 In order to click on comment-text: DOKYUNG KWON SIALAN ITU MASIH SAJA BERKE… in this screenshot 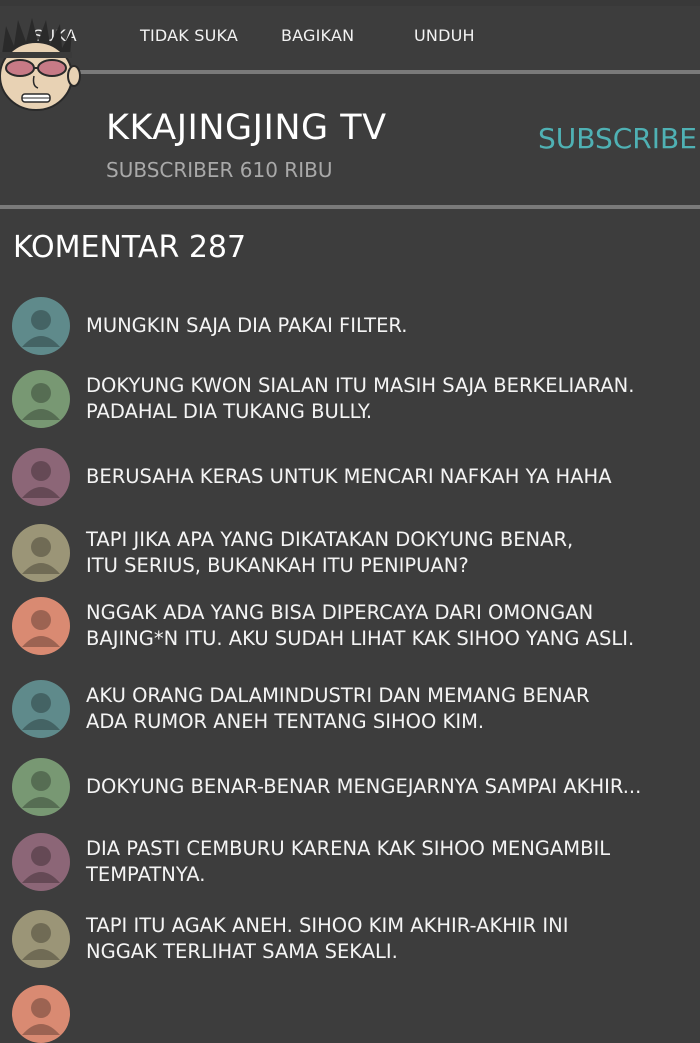, I will do `click(360, 399)`.